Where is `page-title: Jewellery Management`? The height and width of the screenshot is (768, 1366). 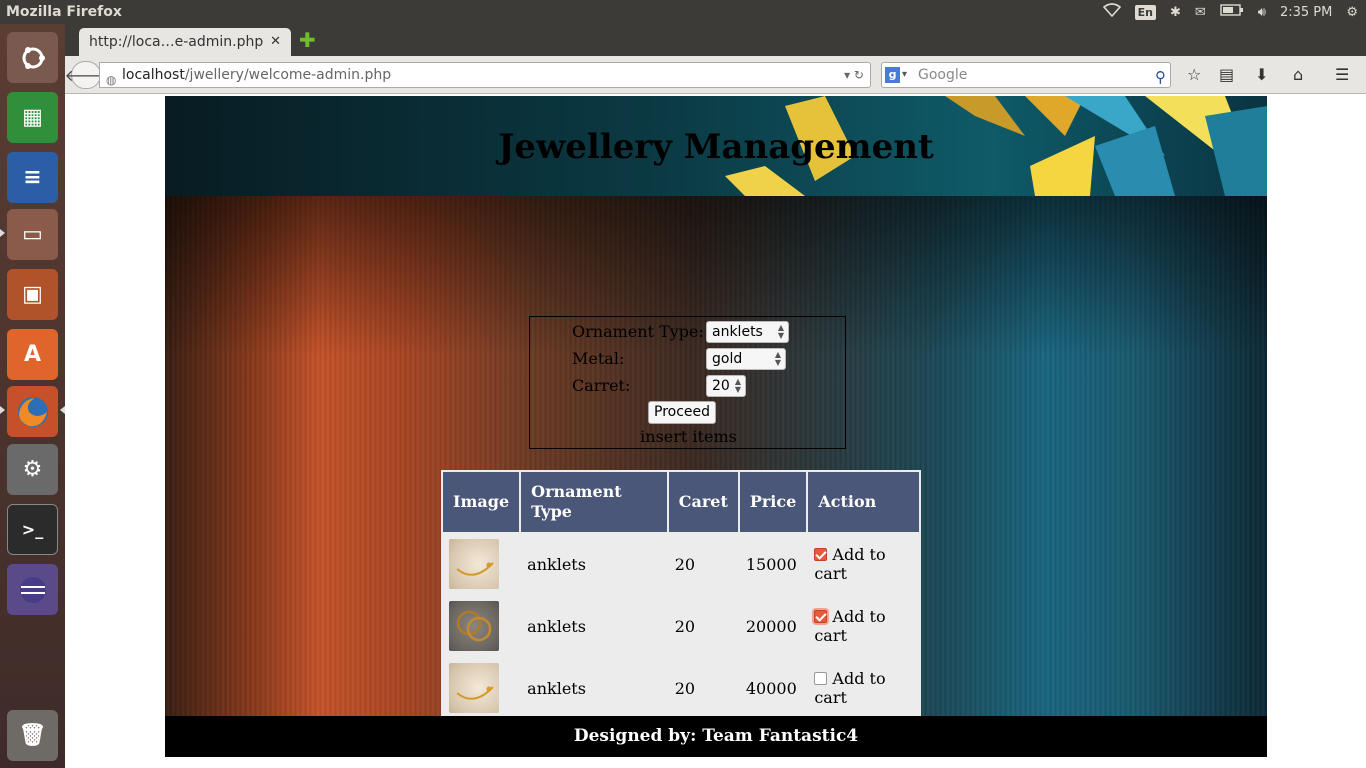
page-title: Jewellery Management is located at coordinates (716, 147).